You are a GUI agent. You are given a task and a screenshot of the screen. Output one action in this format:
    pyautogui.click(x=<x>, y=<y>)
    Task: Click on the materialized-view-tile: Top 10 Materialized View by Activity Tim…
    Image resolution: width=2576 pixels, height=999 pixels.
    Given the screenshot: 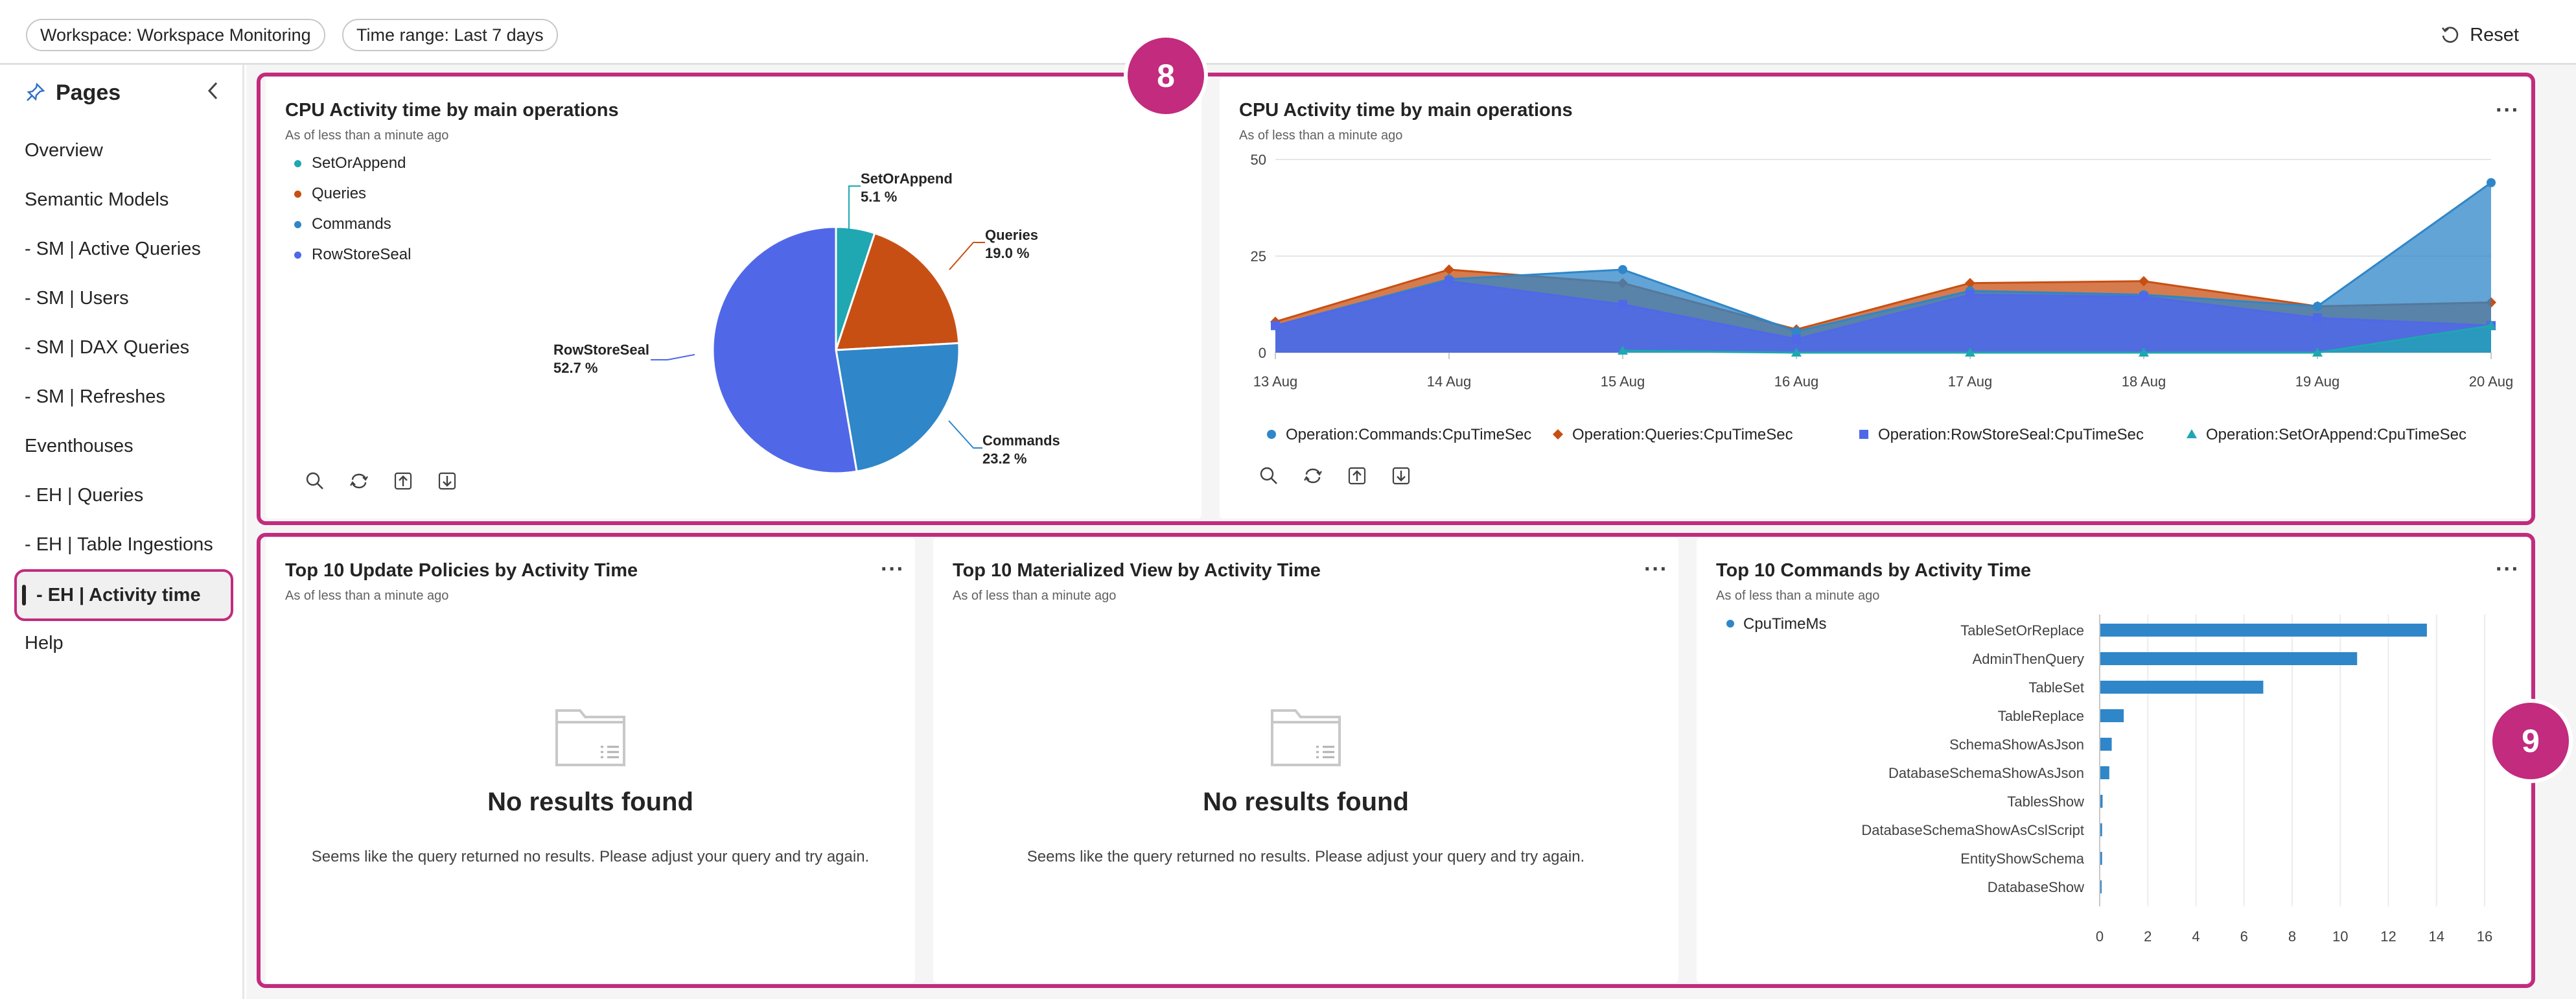 What is the action you would take?
    pyautogui.click(x=1306, y=760)
    